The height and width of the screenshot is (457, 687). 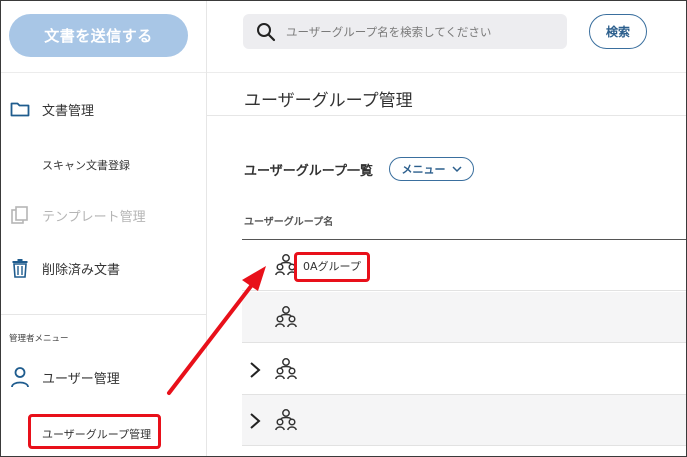 I want to click on user-icon, so click(x=20, y=377).